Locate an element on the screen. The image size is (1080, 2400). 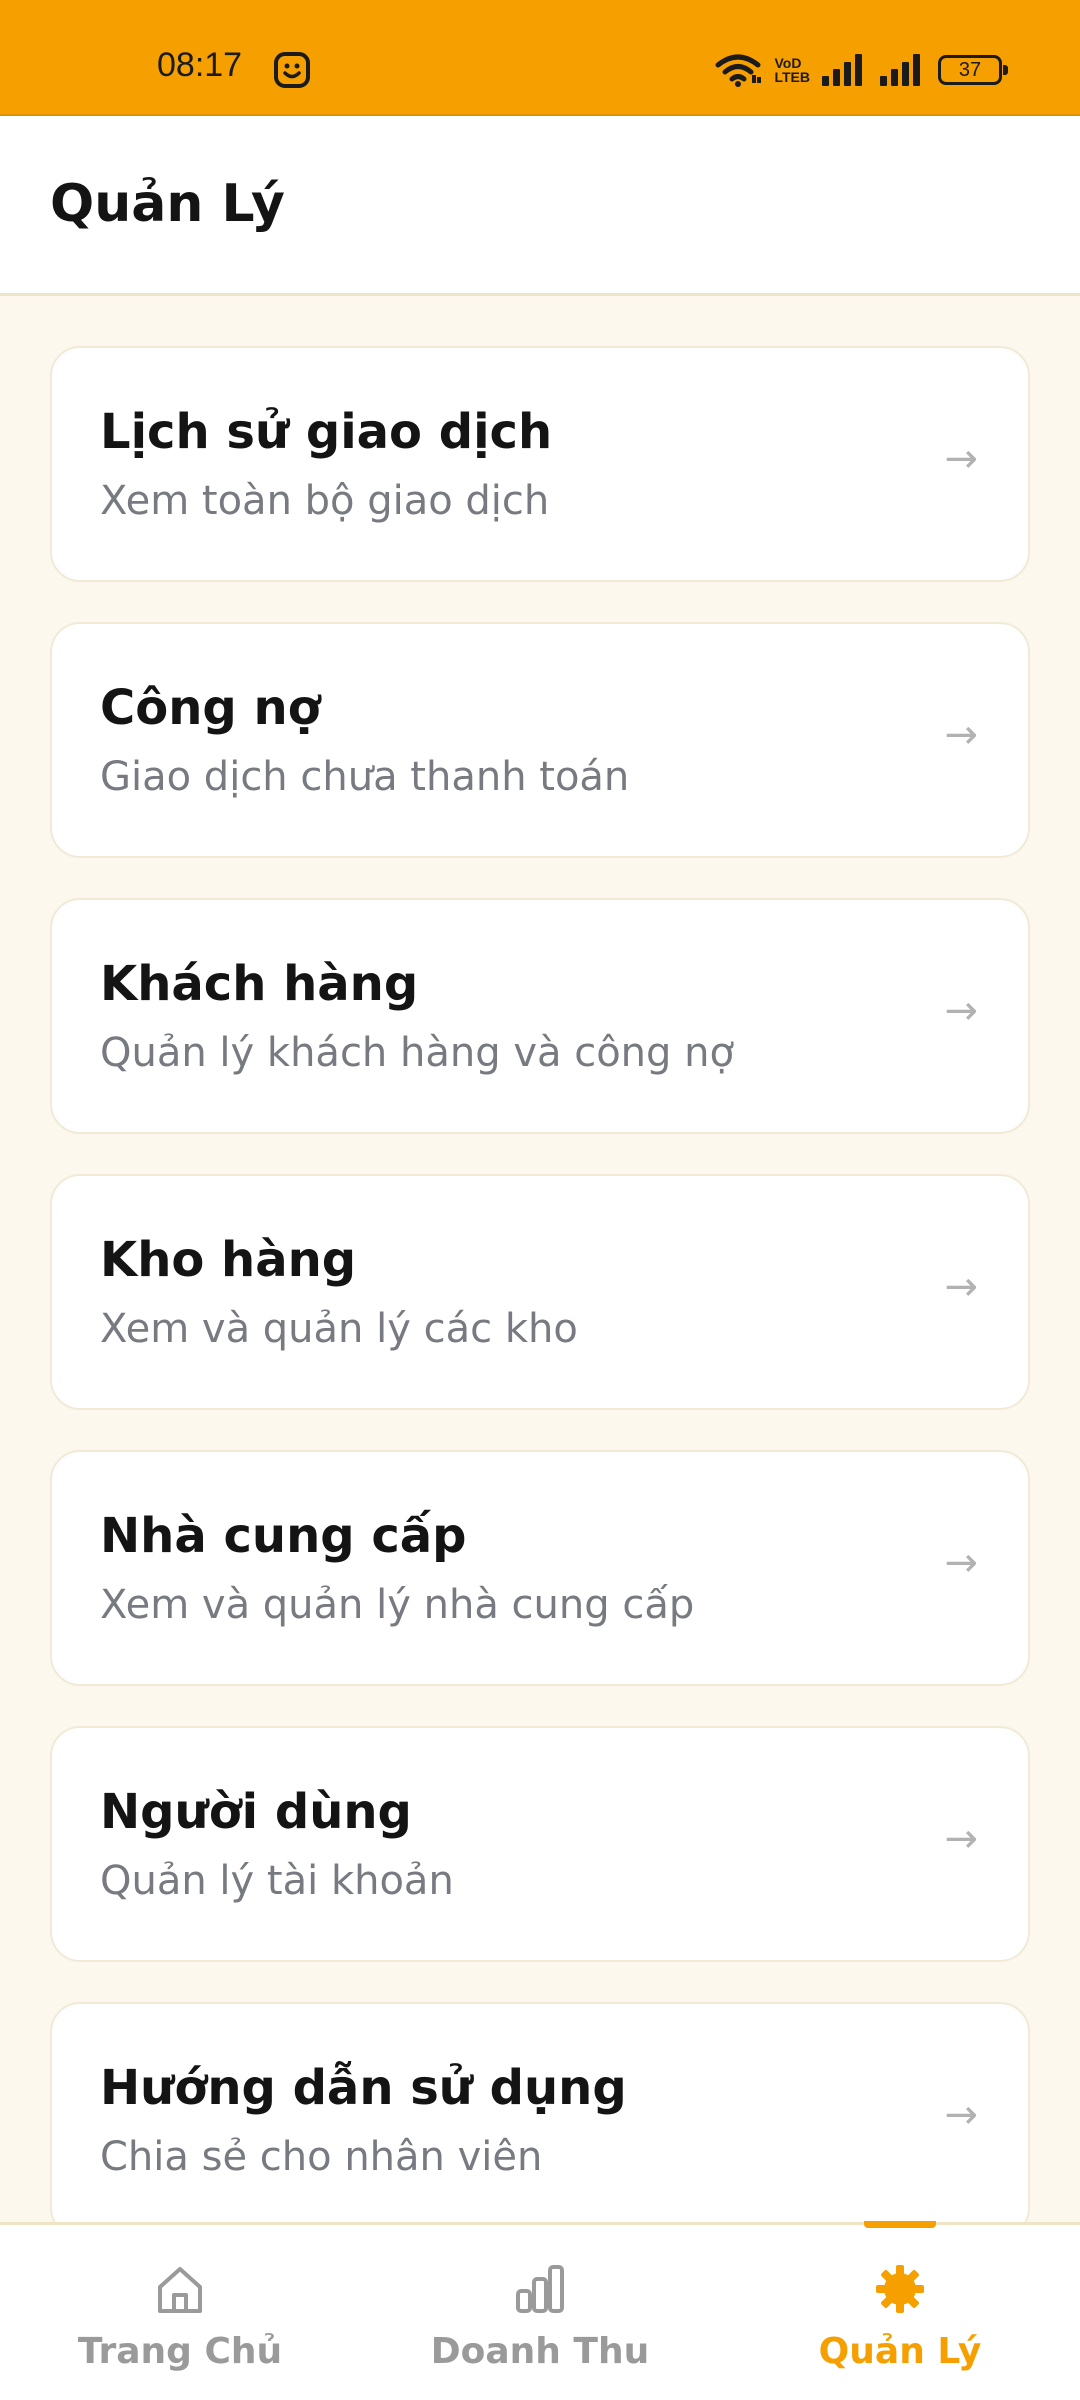
menu-item-subtitle: Quản lý tài khoản is located at coordinates (277, 1881).